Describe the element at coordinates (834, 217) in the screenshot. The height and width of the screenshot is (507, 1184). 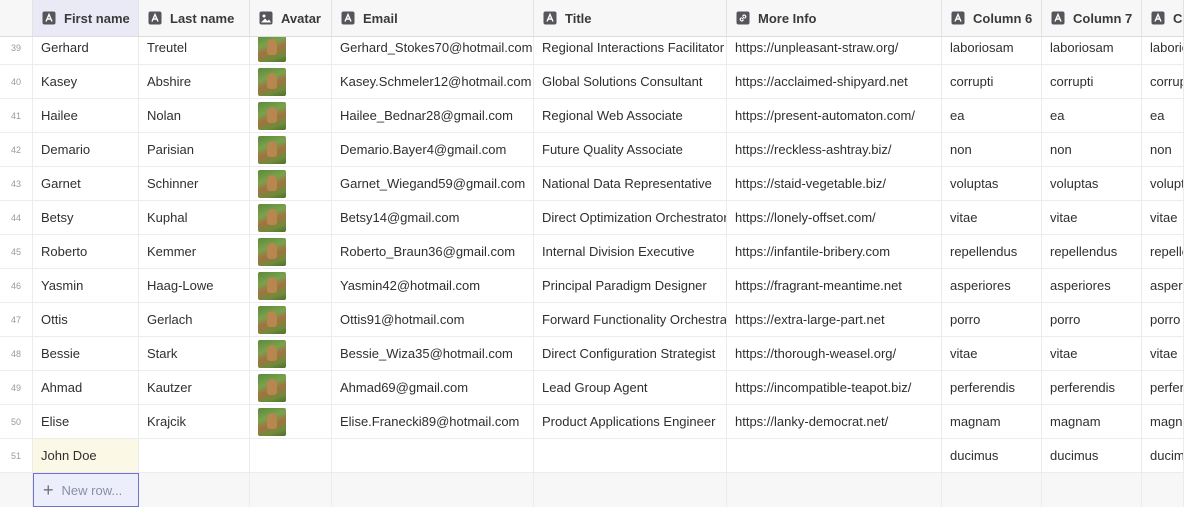
I see `cell-info: https://lonely-offset.com/` at that location.